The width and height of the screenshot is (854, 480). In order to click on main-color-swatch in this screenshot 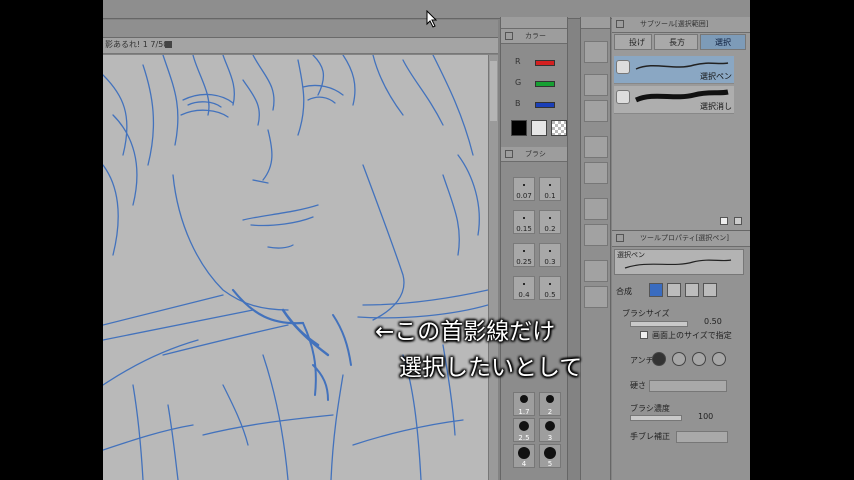, I will do `click(519, 128)`.